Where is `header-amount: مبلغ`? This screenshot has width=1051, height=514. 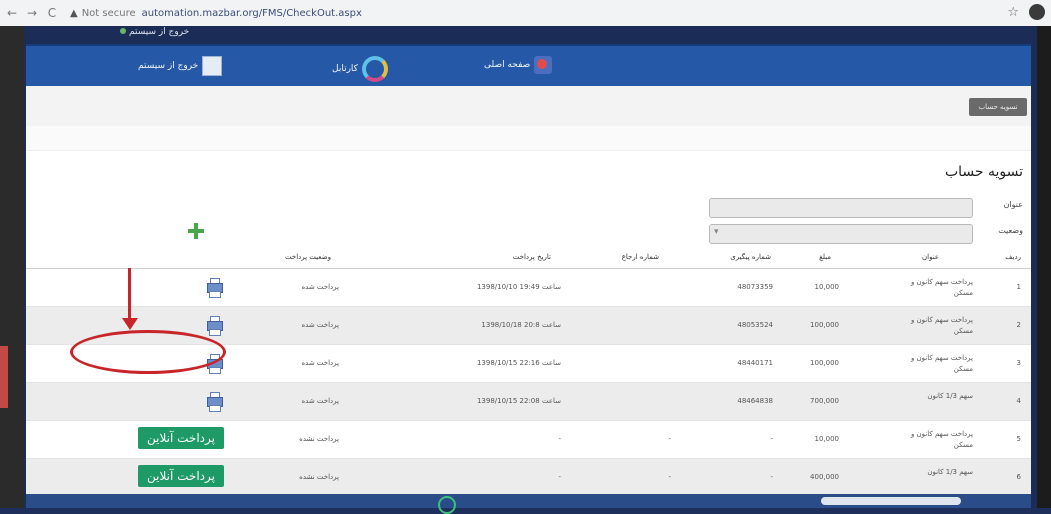
header-amount: مبلغ is located at coordinates (825, 257).